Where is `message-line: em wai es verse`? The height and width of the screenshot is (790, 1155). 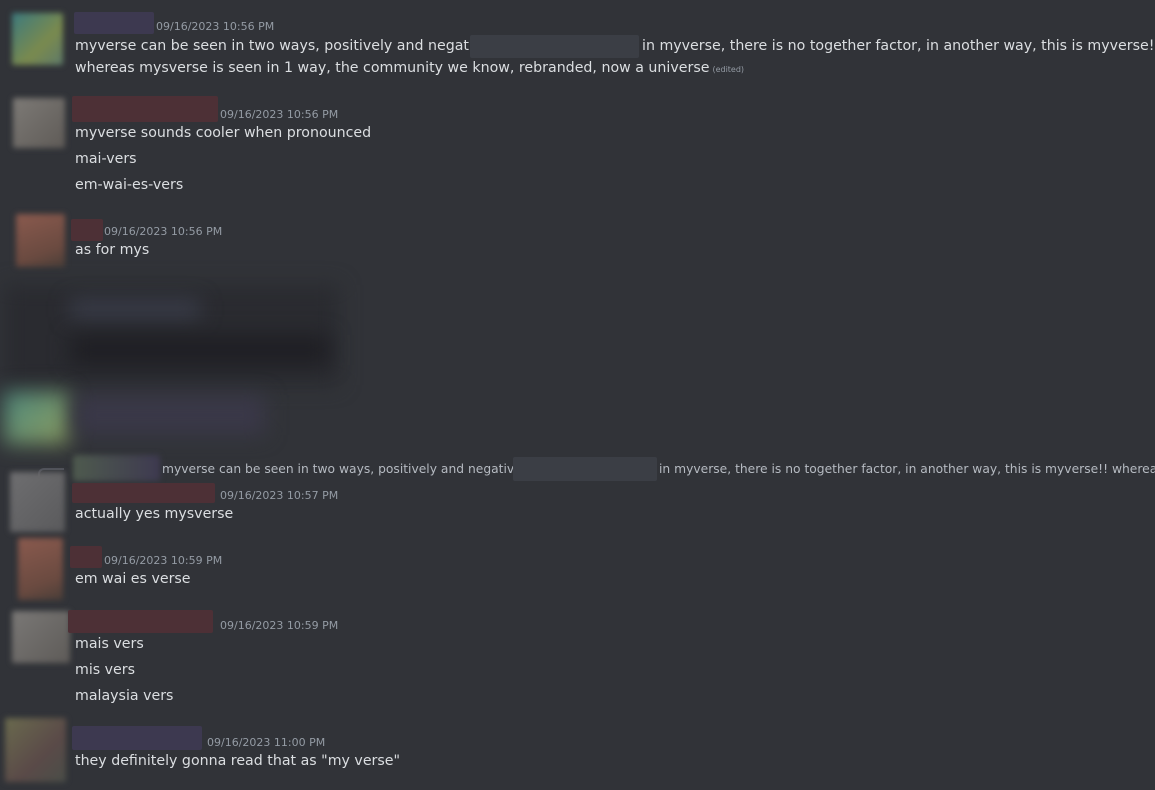 message-line: em wai es verse is located at coordinates (133, 579).